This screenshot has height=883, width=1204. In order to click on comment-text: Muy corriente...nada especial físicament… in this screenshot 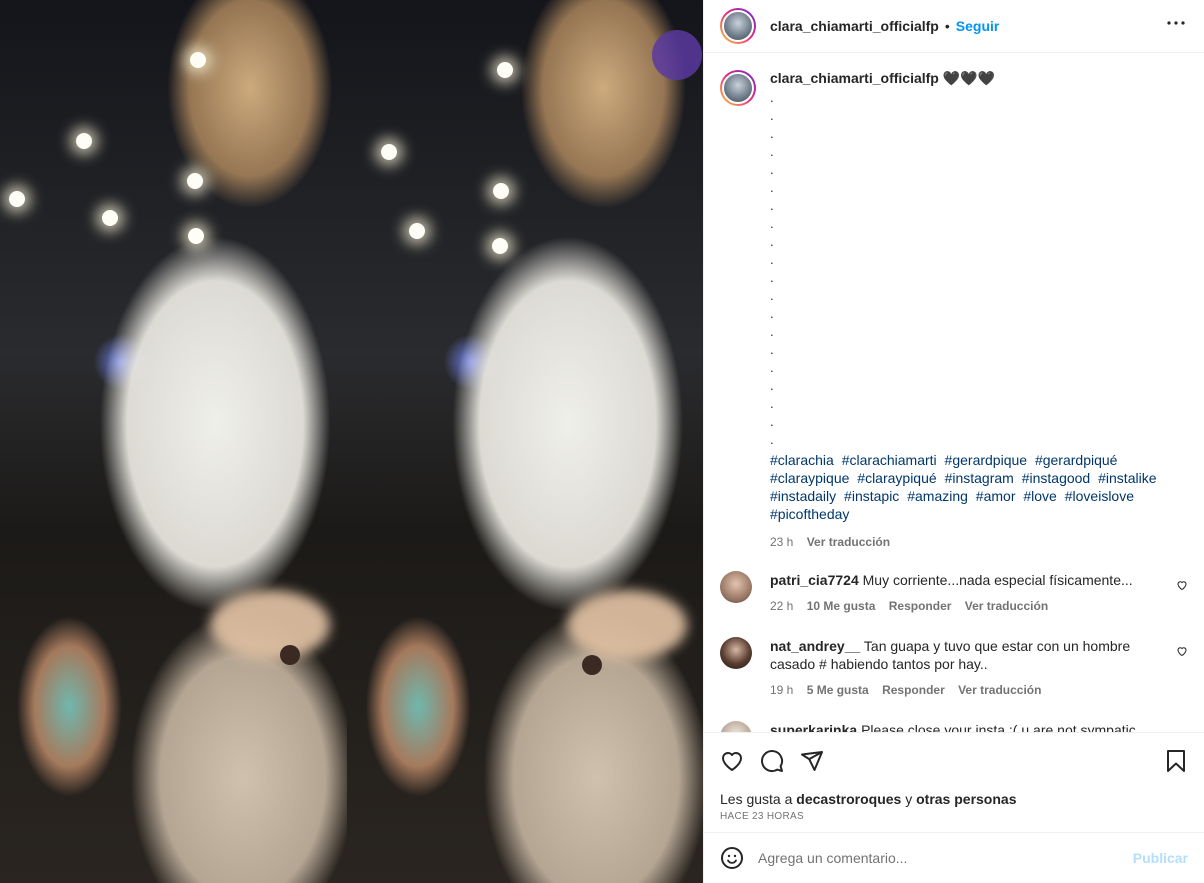, I will do `click(997, 580)`.